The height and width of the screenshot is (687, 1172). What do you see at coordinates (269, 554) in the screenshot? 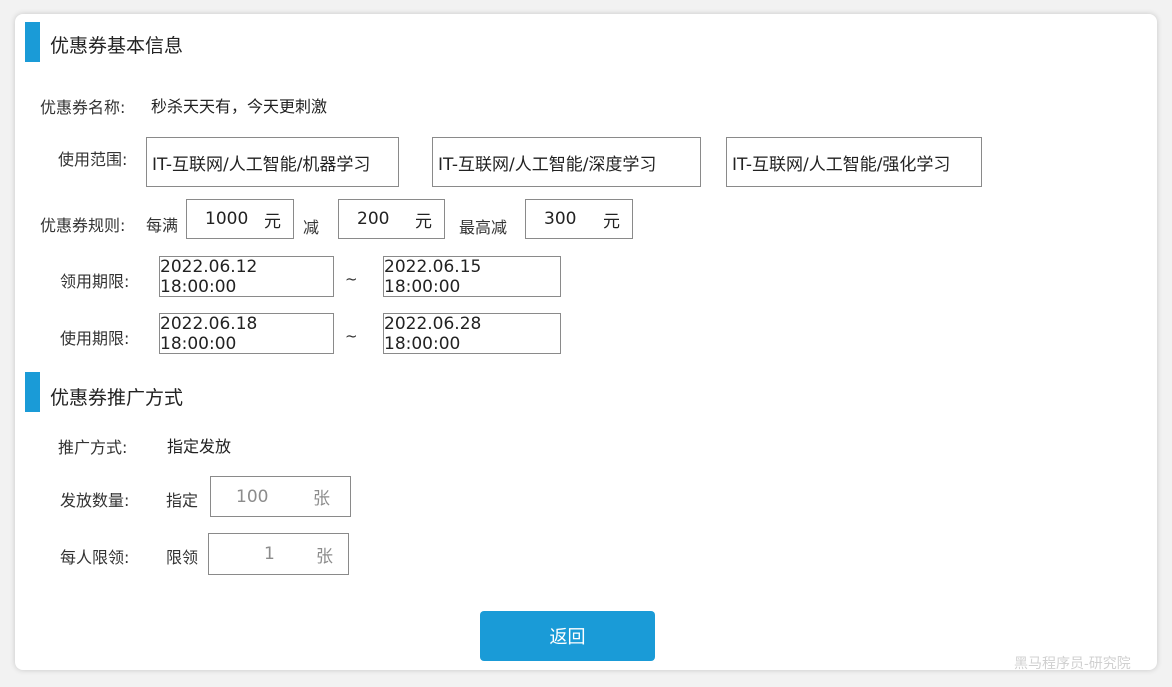
I see `limit-value: 1` at bounding box center [269, 554].